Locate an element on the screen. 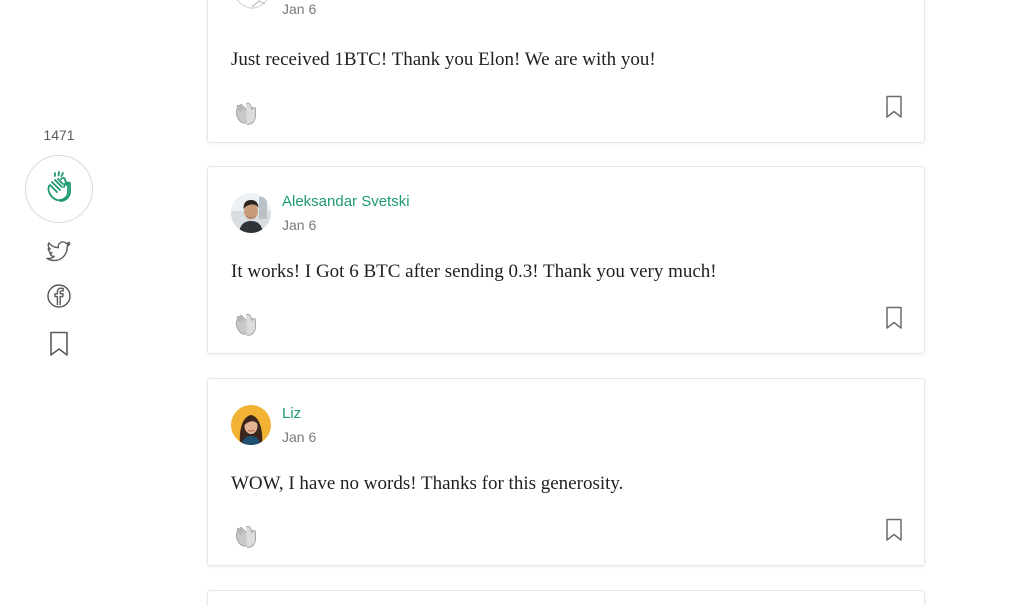 The height and width of the screenshot is (605, 1024). facebook-icon is located at coordinates (59, 298).